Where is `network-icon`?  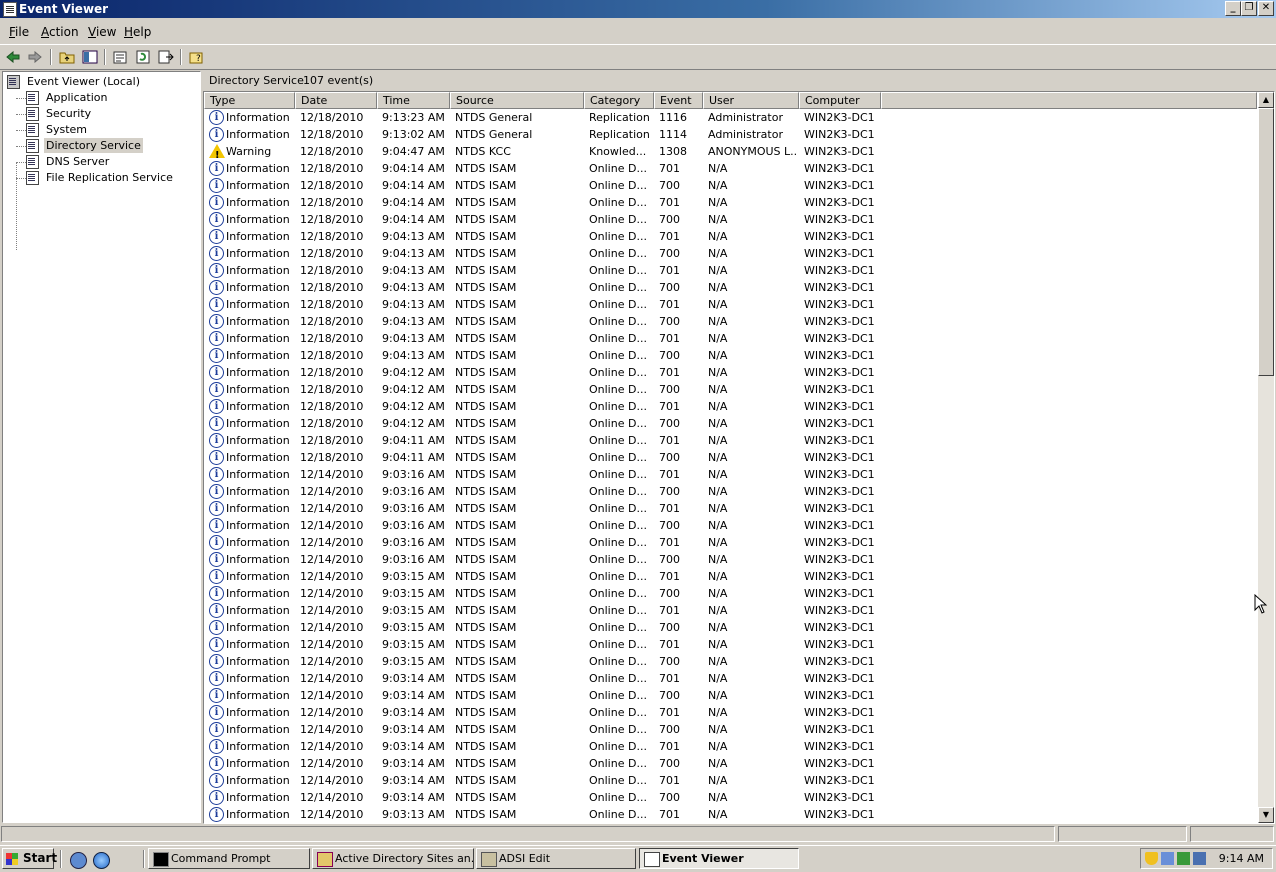
network-icon is located at coordinates (1167, 858).